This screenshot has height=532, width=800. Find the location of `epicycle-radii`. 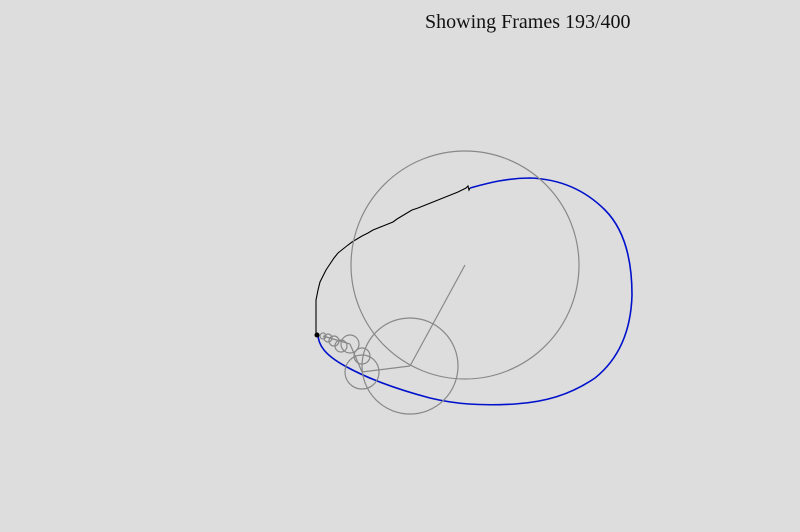

epicycle-radii is located at coordinates (394, 318).